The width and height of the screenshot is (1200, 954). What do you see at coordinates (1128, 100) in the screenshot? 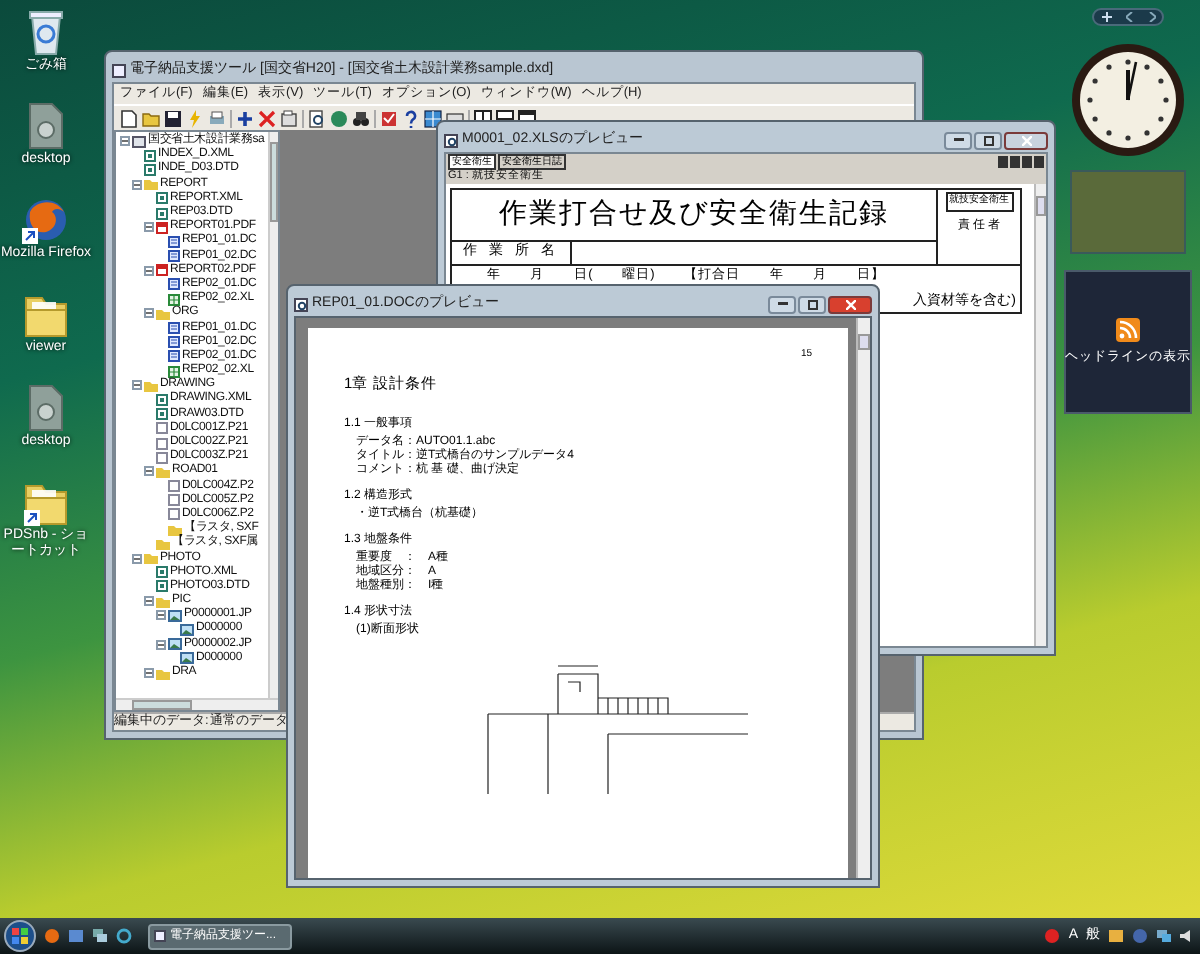
I see `clock-drawing` at bounding box center [1128, 100].